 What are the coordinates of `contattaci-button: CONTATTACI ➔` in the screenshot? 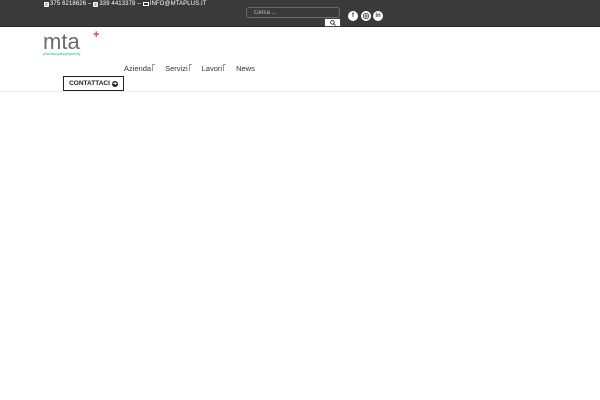 It's located at (93, 83).